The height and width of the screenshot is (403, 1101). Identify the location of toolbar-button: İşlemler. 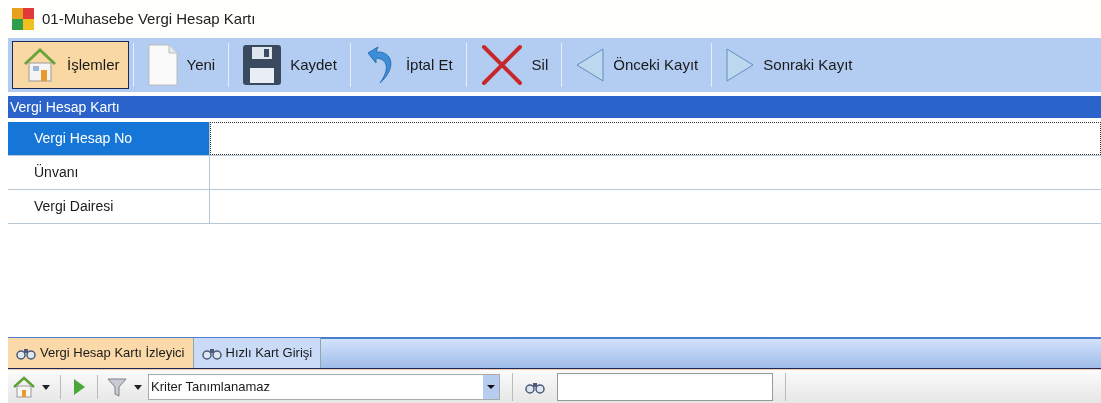
(70, 65).